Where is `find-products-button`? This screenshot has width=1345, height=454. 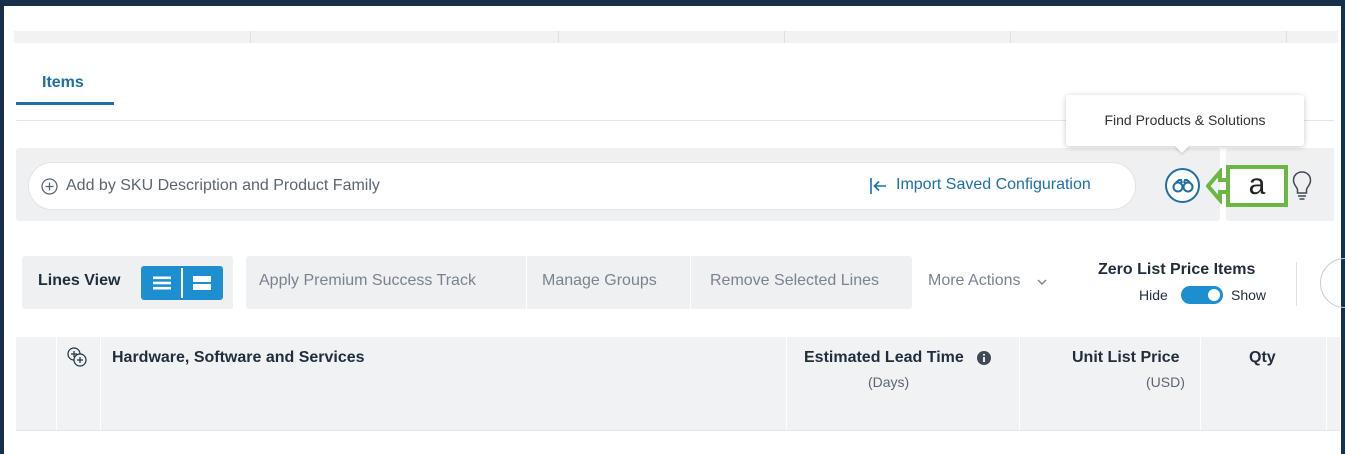 find-products-button is located at coordinates (1182, 185).